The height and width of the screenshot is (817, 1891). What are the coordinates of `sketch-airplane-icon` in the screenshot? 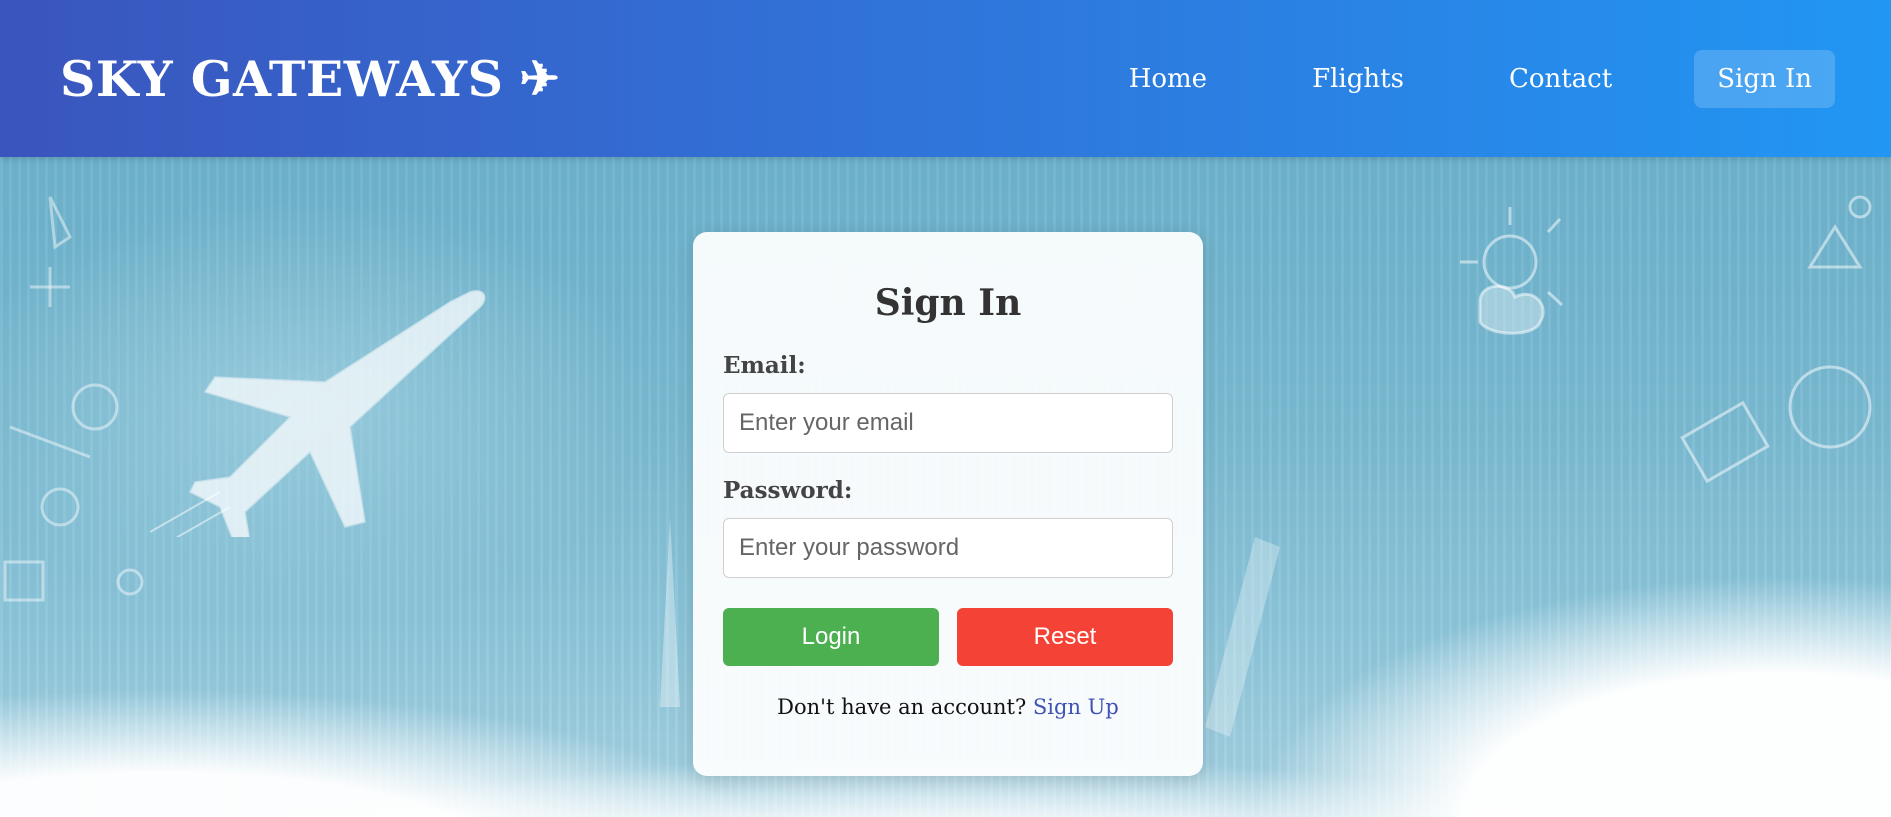 It's located at (318, 413).